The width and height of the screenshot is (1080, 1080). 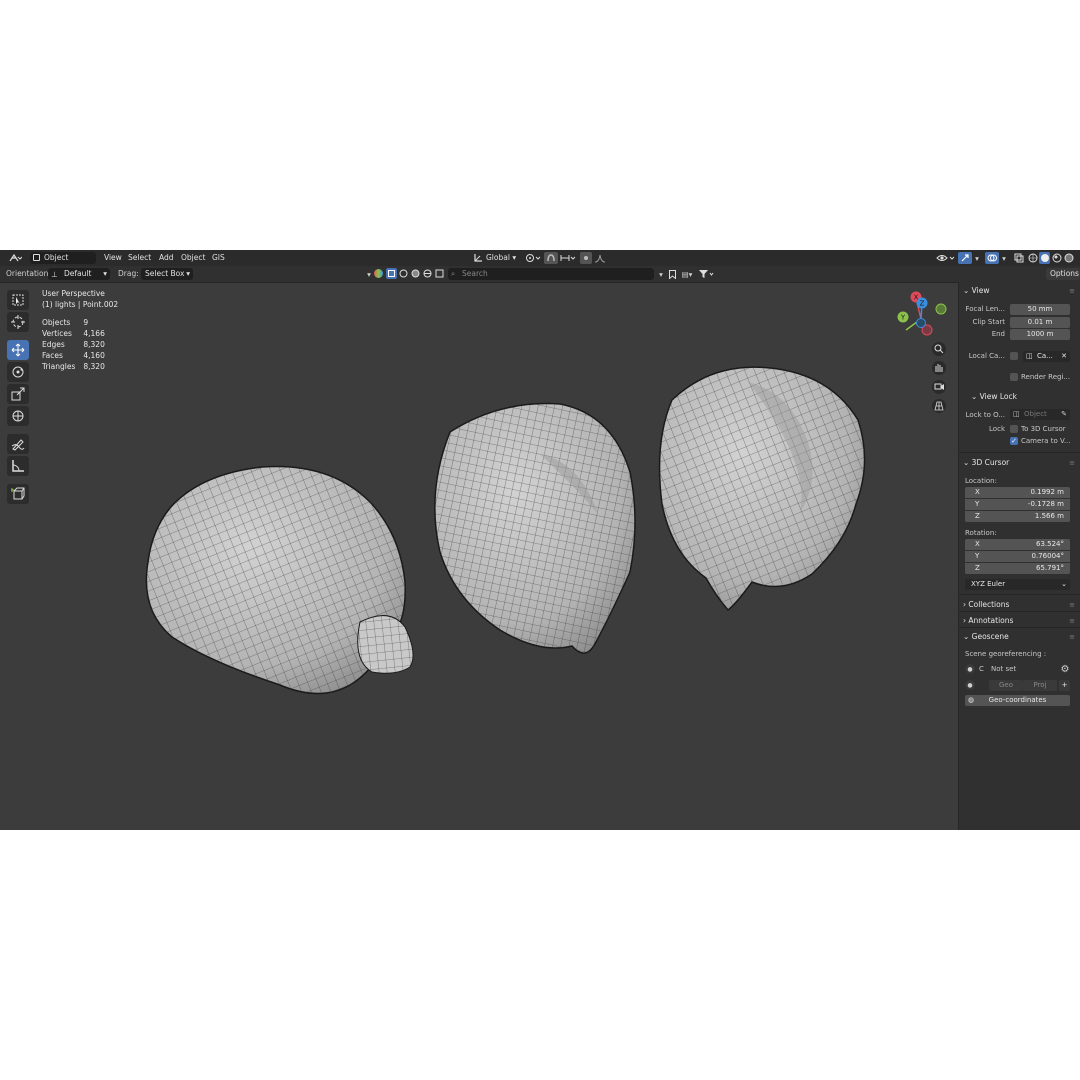 I want to click on options-button: Options, so click(x=1063, y=274).